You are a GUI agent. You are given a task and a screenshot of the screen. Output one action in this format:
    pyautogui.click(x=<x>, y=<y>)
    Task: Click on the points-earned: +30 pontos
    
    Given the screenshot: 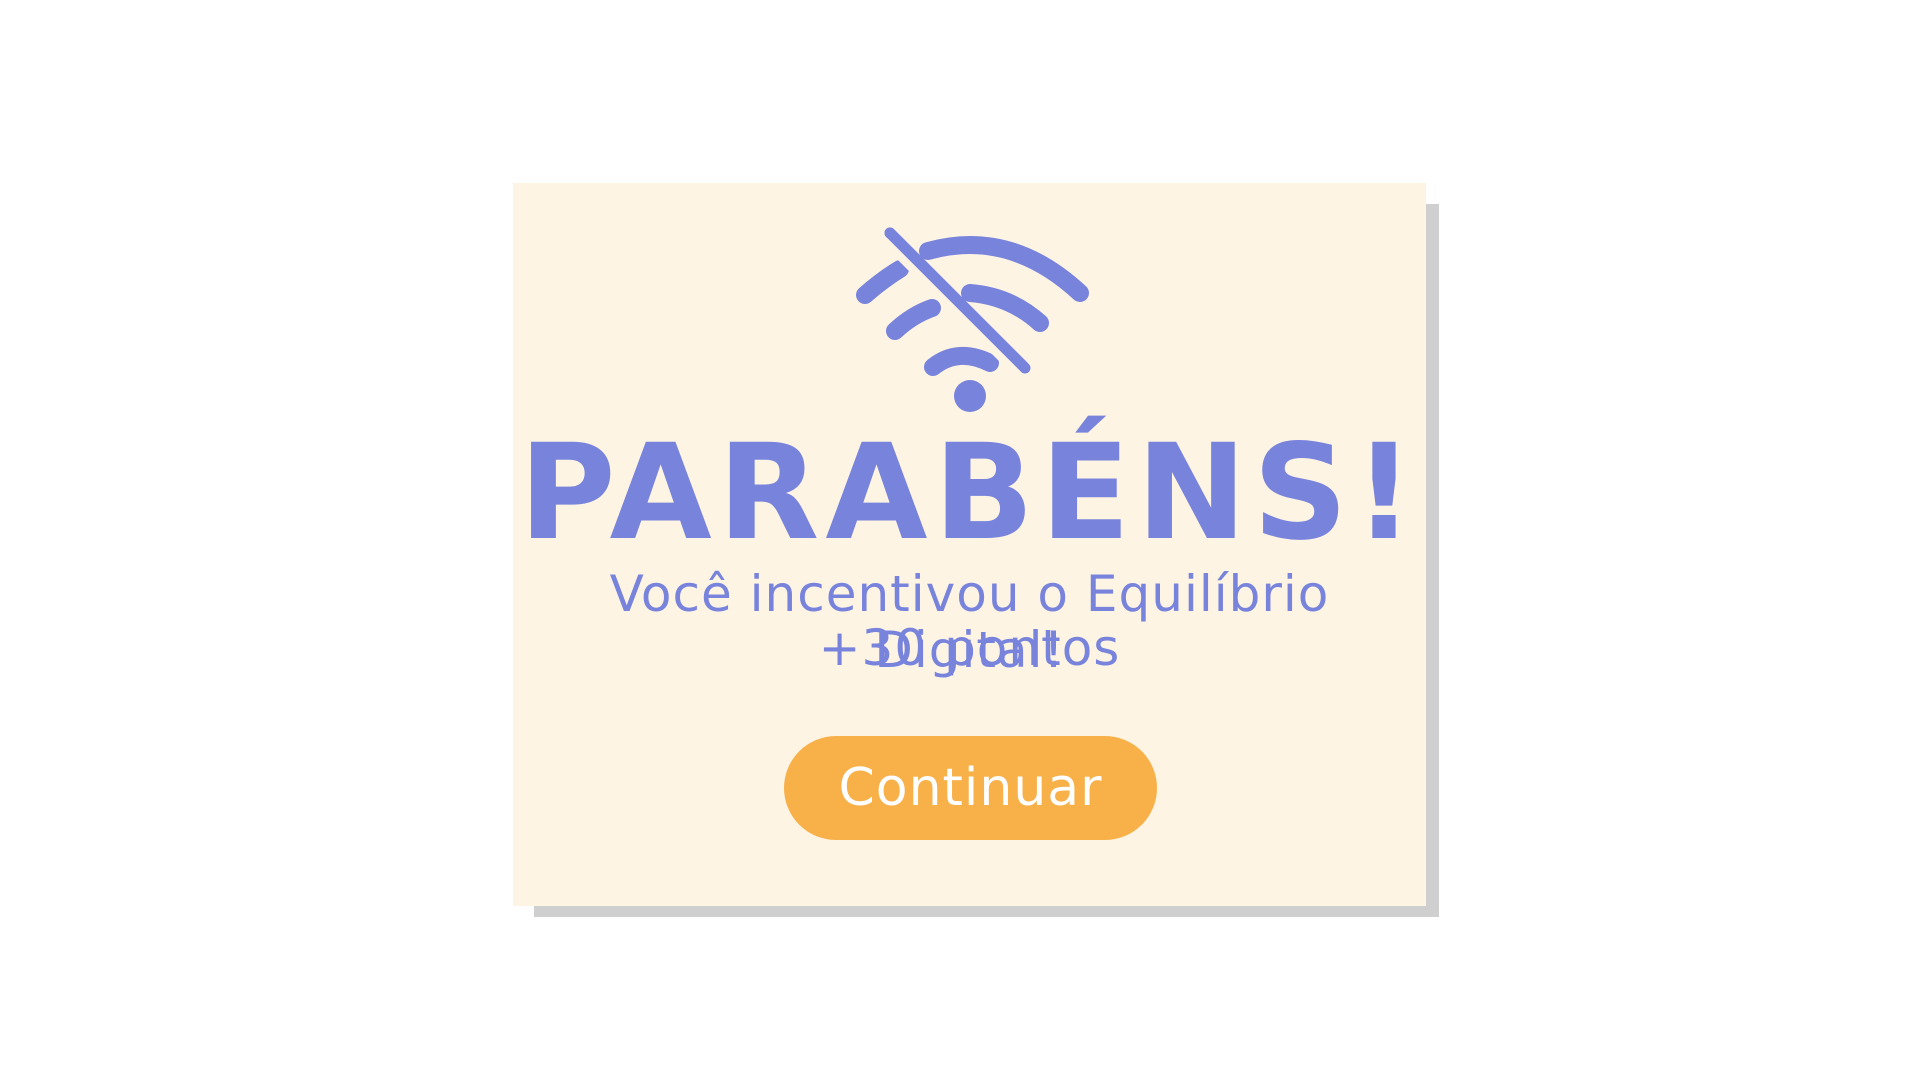 What is the action you would take?
    pyautogui.click(x=969, y=648)
    